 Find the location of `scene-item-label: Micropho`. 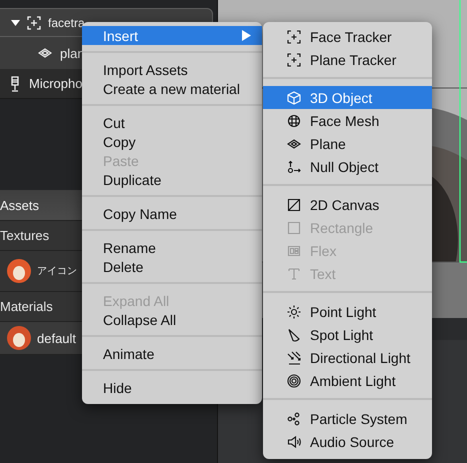

scene-item-label: Micropho is located at coordinates (55, 83).